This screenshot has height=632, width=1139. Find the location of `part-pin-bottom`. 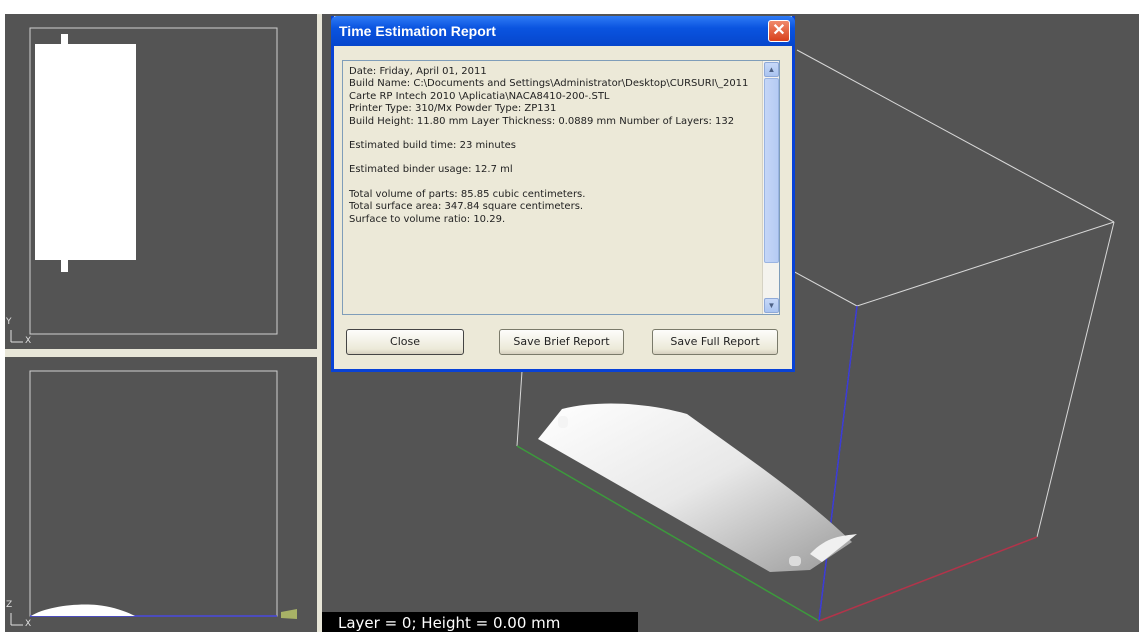

part-pin-bottom is located at coordinates (64, 264).